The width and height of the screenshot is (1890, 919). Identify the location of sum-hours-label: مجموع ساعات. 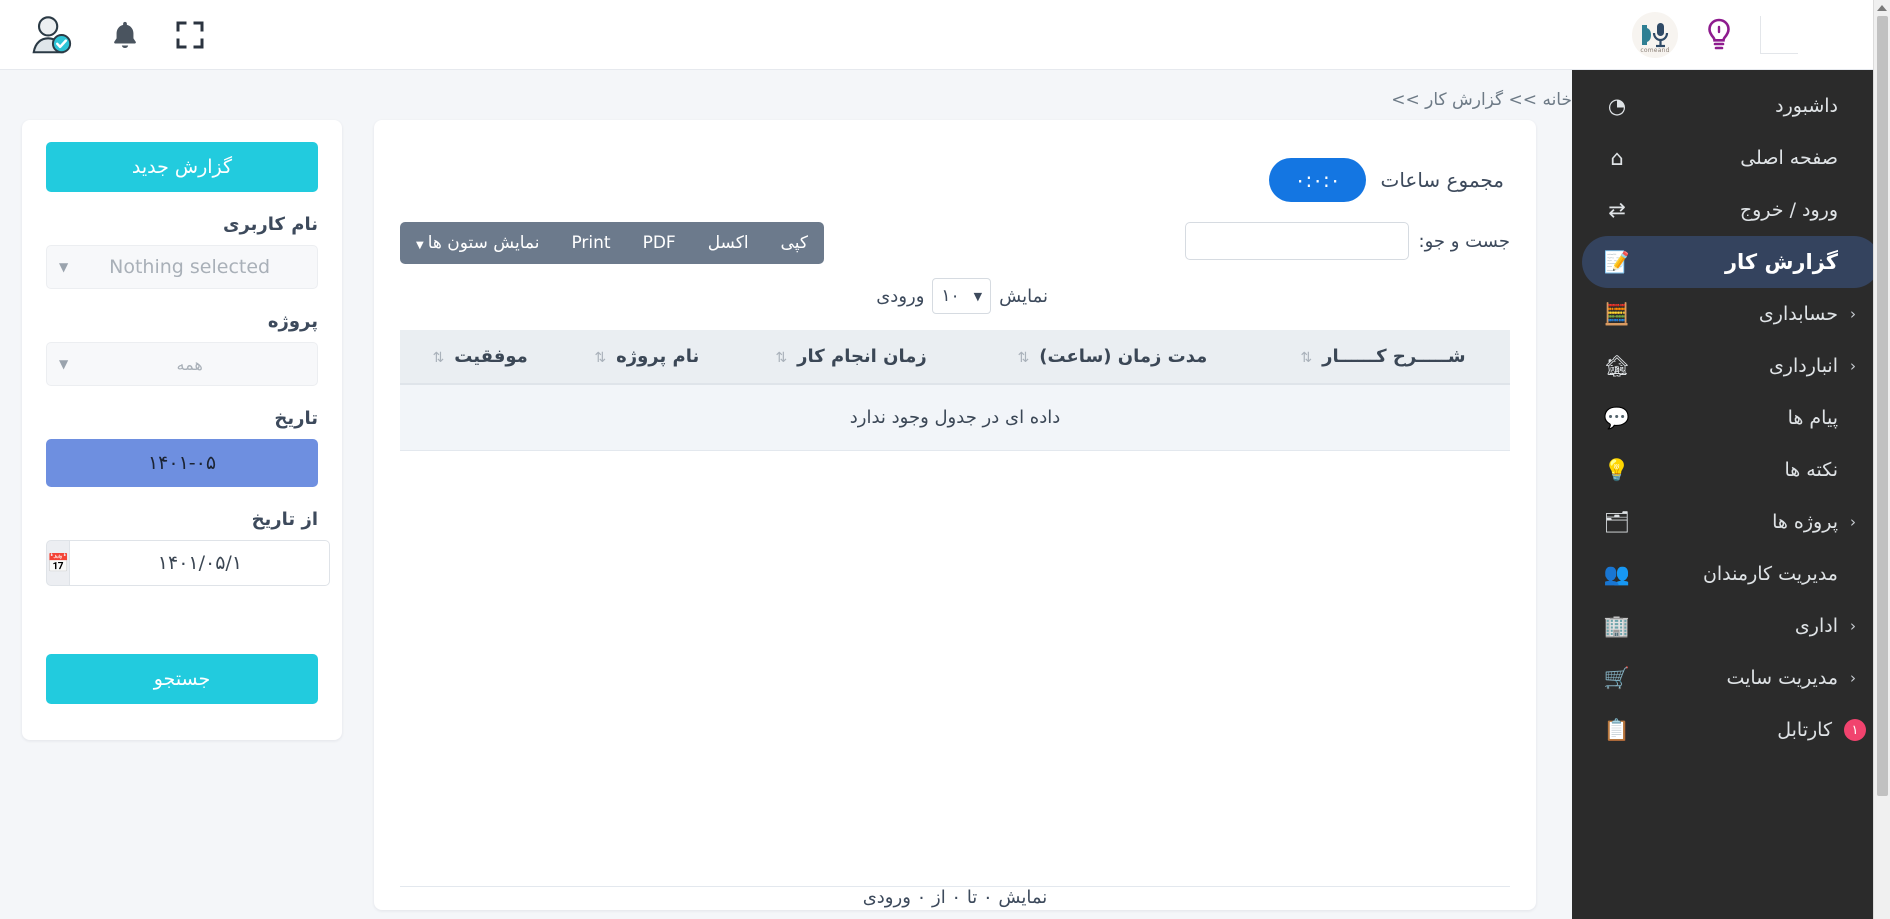
(1442, 180).